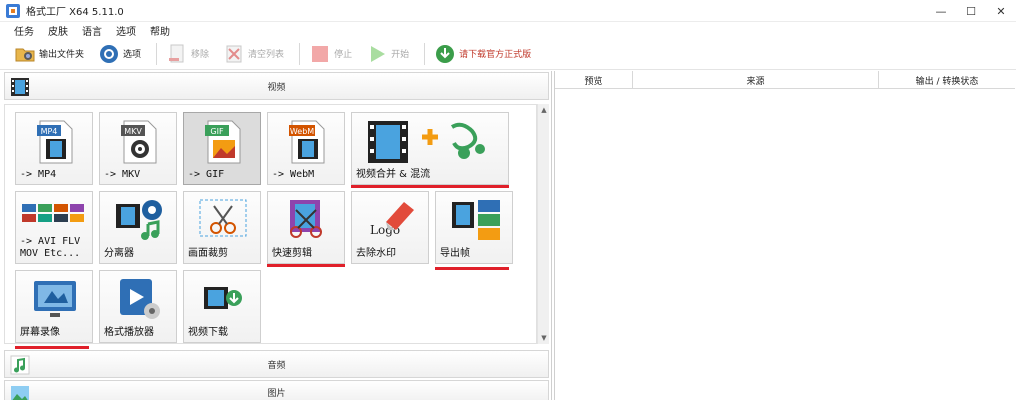  I want to click on gear-icon, so click(109, 53).